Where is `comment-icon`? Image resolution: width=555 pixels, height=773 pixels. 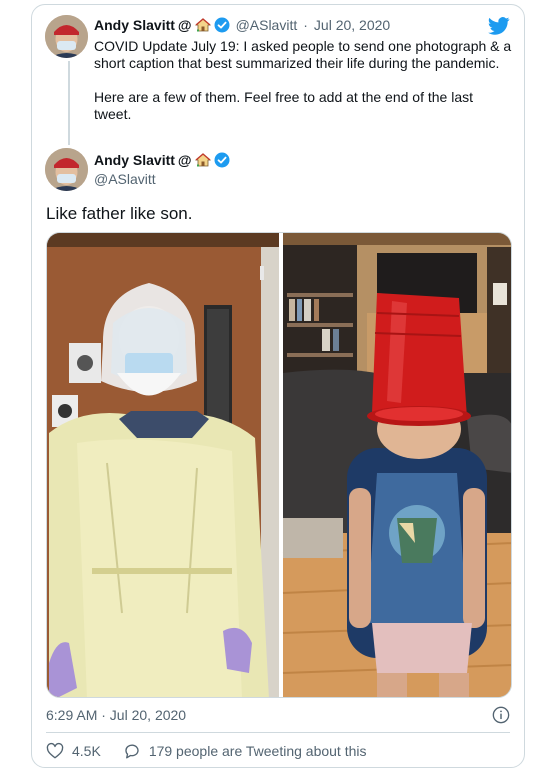
comment-icon is located at coordinates (132, 751).